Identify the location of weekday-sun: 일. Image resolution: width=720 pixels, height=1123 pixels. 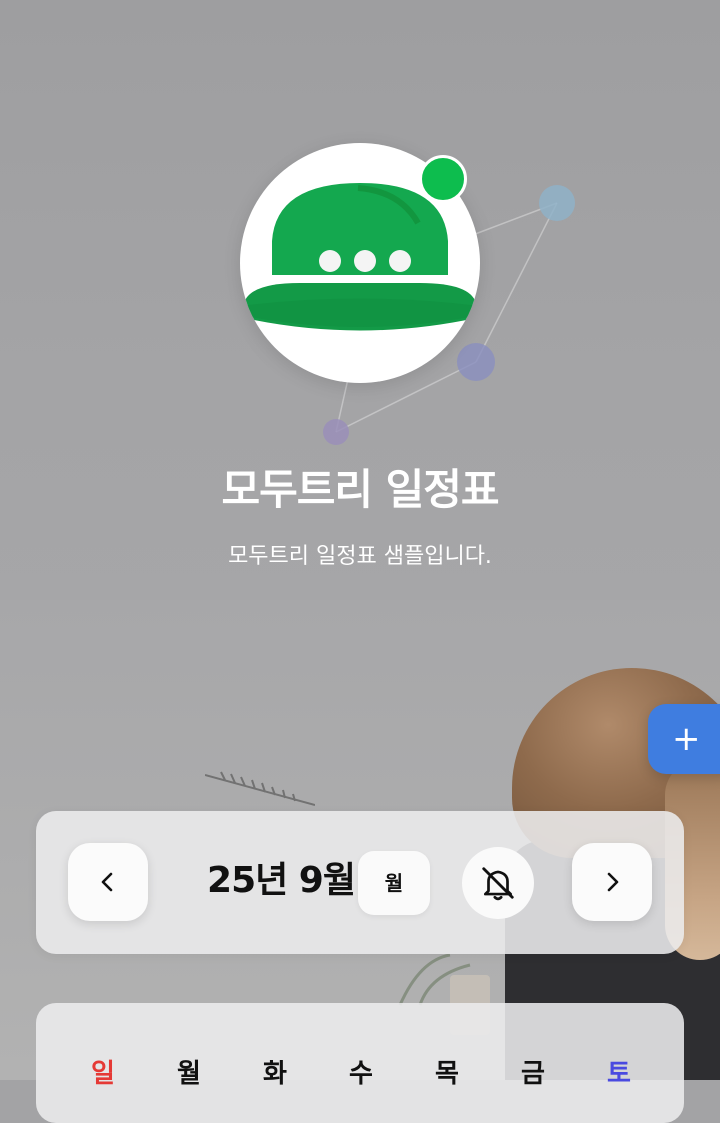
(103, 1074).